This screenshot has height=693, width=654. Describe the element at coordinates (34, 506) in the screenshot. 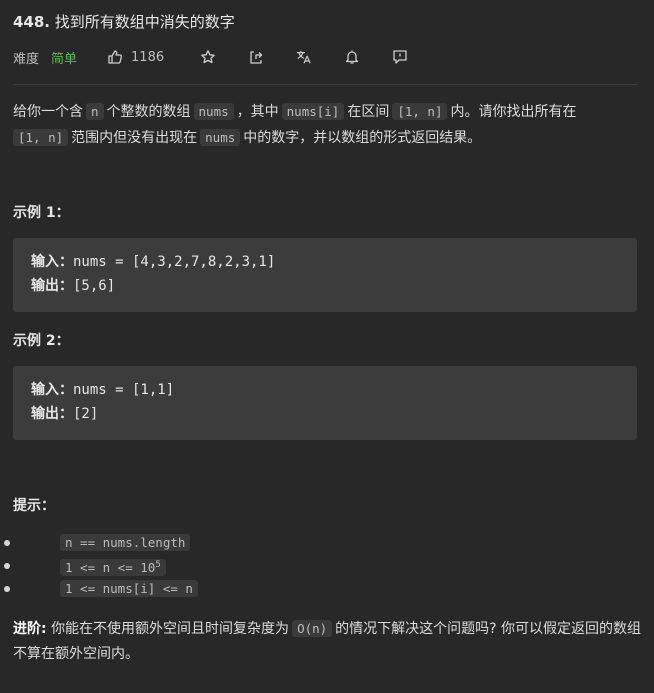

I see `hints-title: 提示：` at that location.